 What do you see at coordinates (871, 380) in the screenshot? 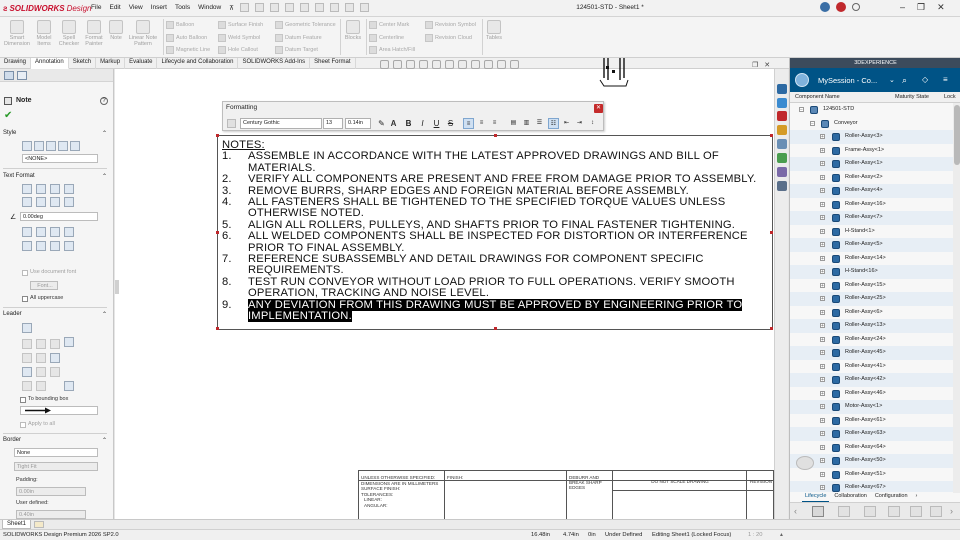
I see `component-row: + Roller-Assy<42>` at bounding box center [871, 380].